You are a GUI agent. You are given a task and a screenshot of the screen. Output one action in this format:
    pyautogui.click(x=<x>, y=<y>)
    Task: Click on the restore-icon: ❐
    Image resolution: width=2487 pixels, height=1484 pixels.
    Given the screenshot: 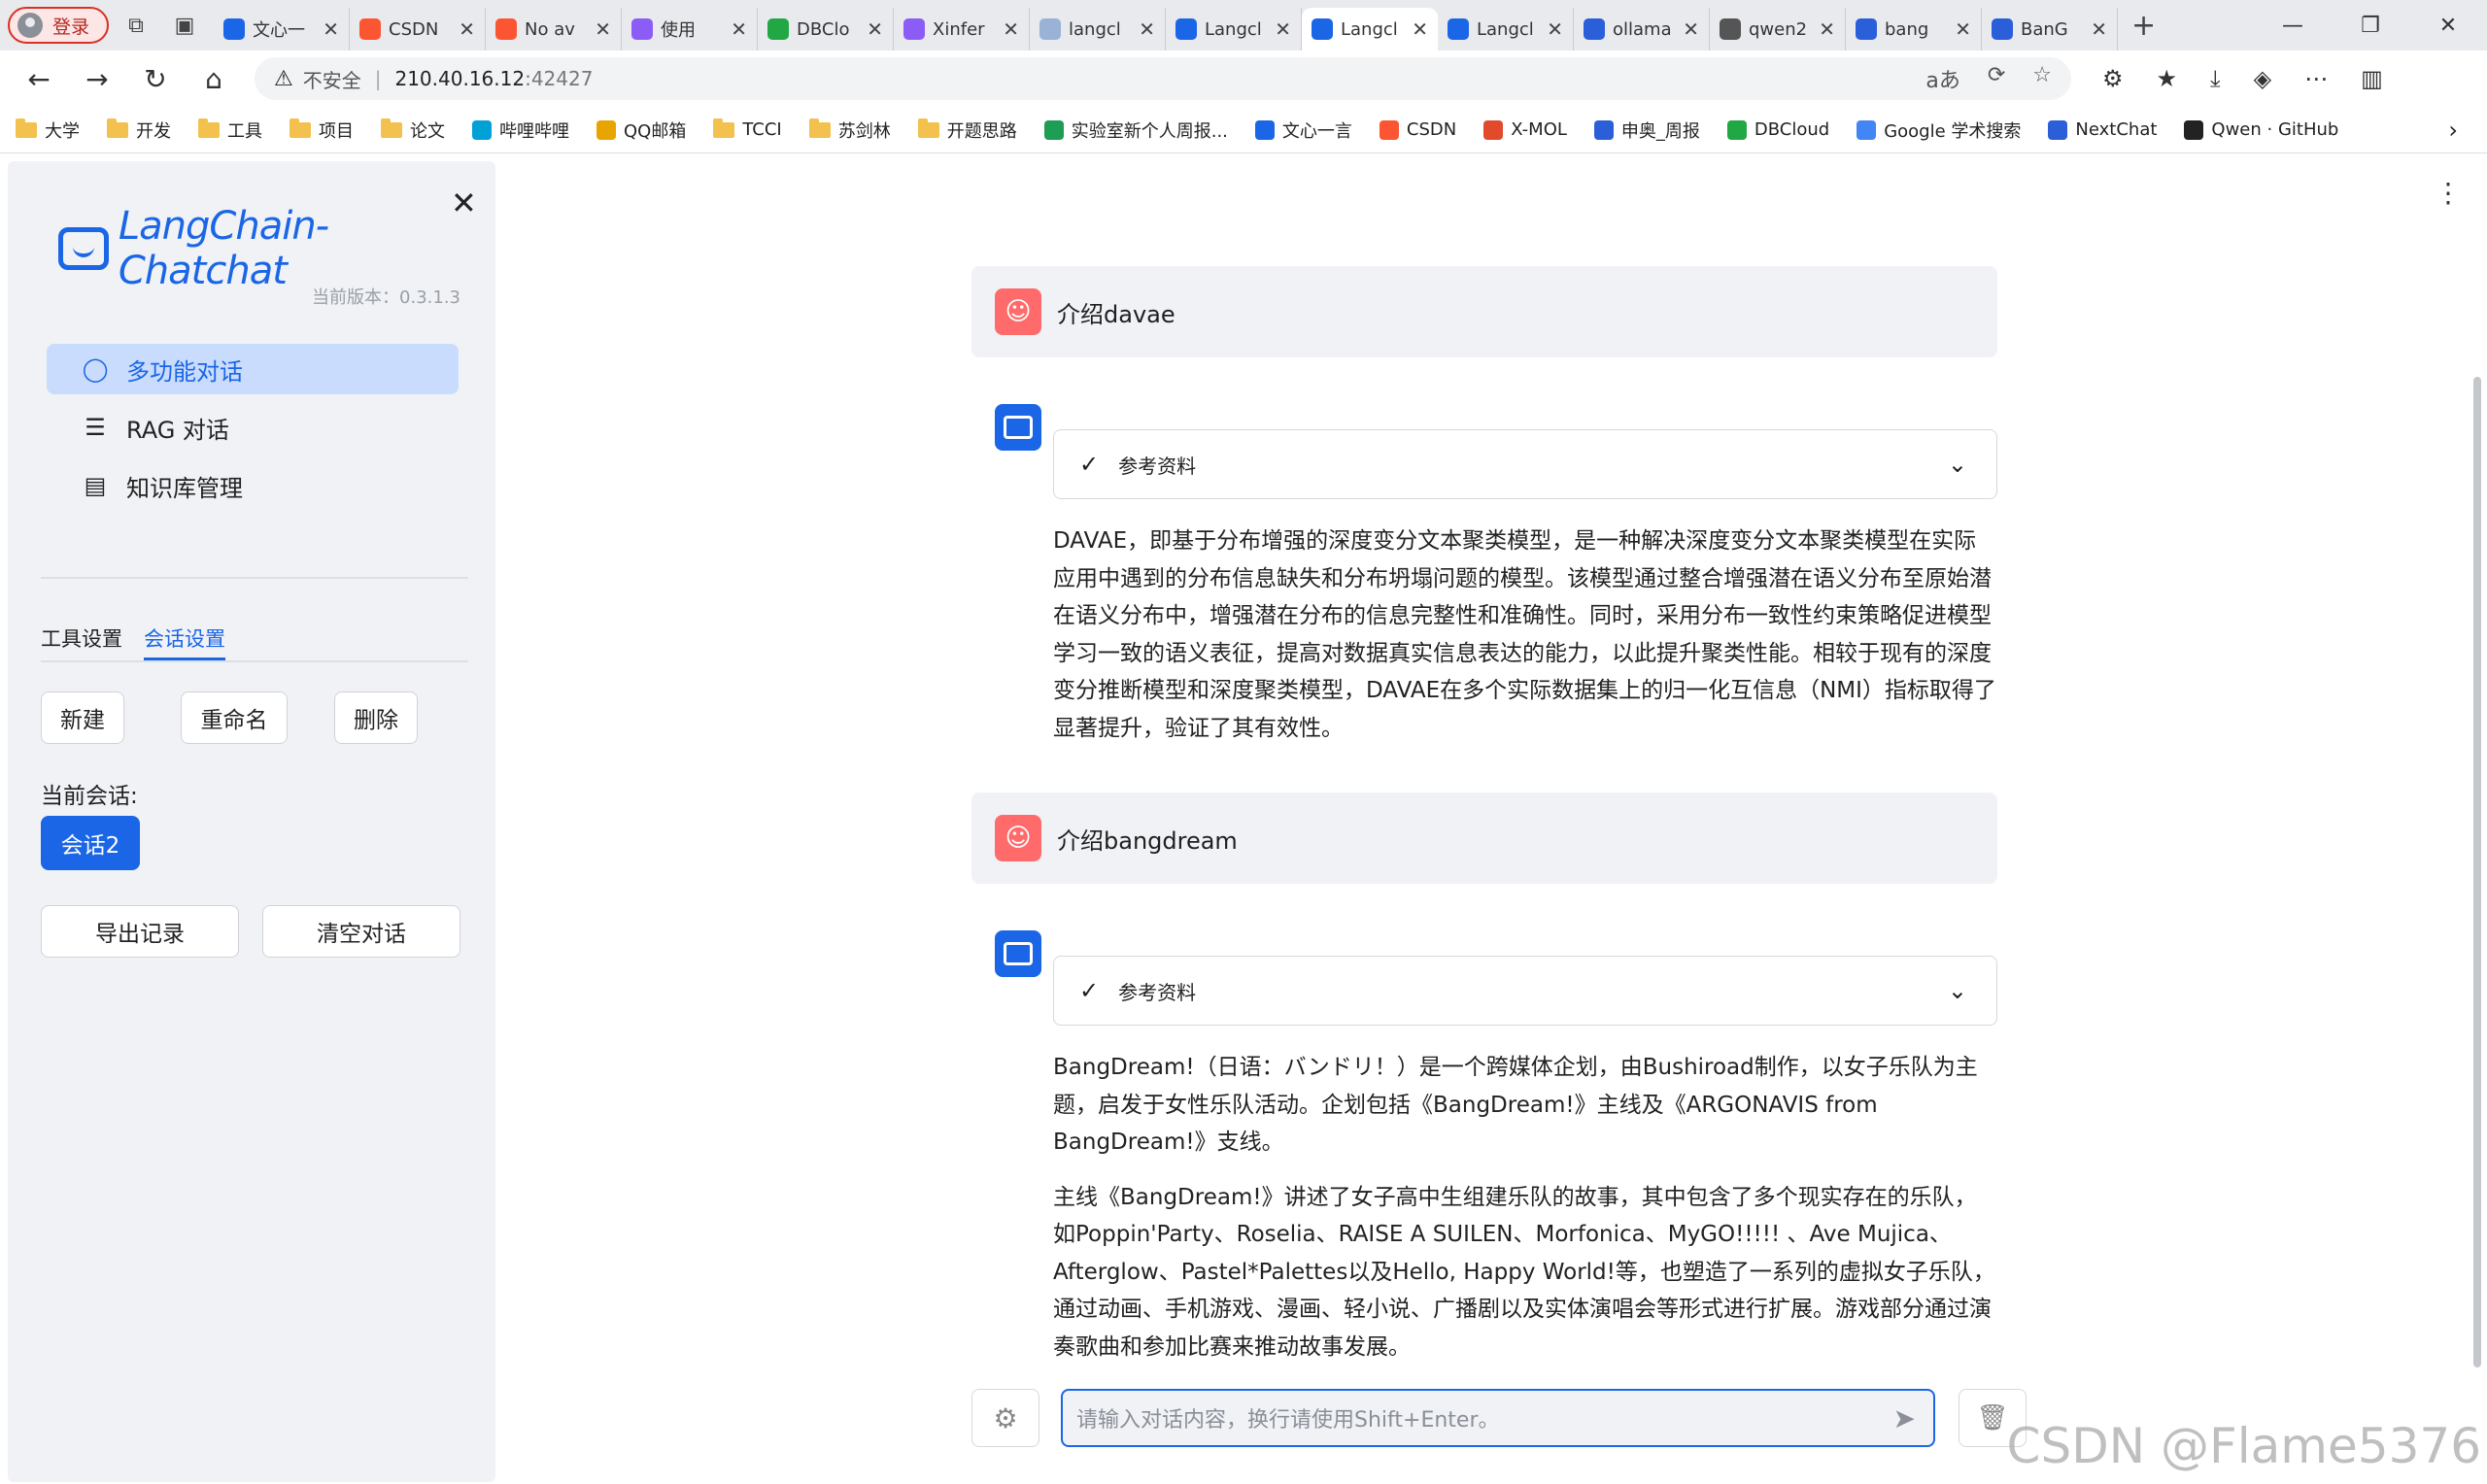 What is the action you would take?
    pyautogui.click(x=2370, y=25)
    